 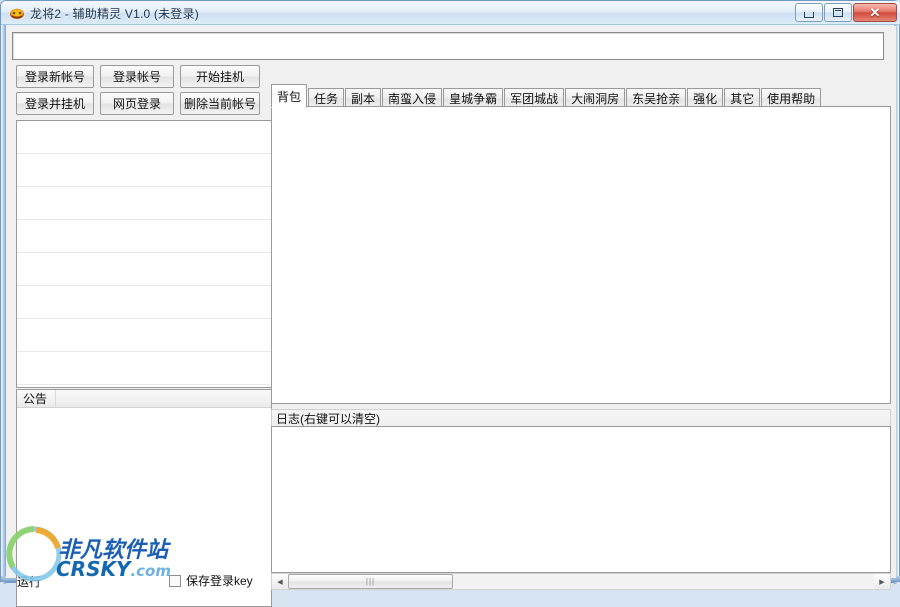 What do you see at coordinates (40, 398) in the screenshot?
I see `announcement-column-header: 公告` at bounding box center [40, 398].